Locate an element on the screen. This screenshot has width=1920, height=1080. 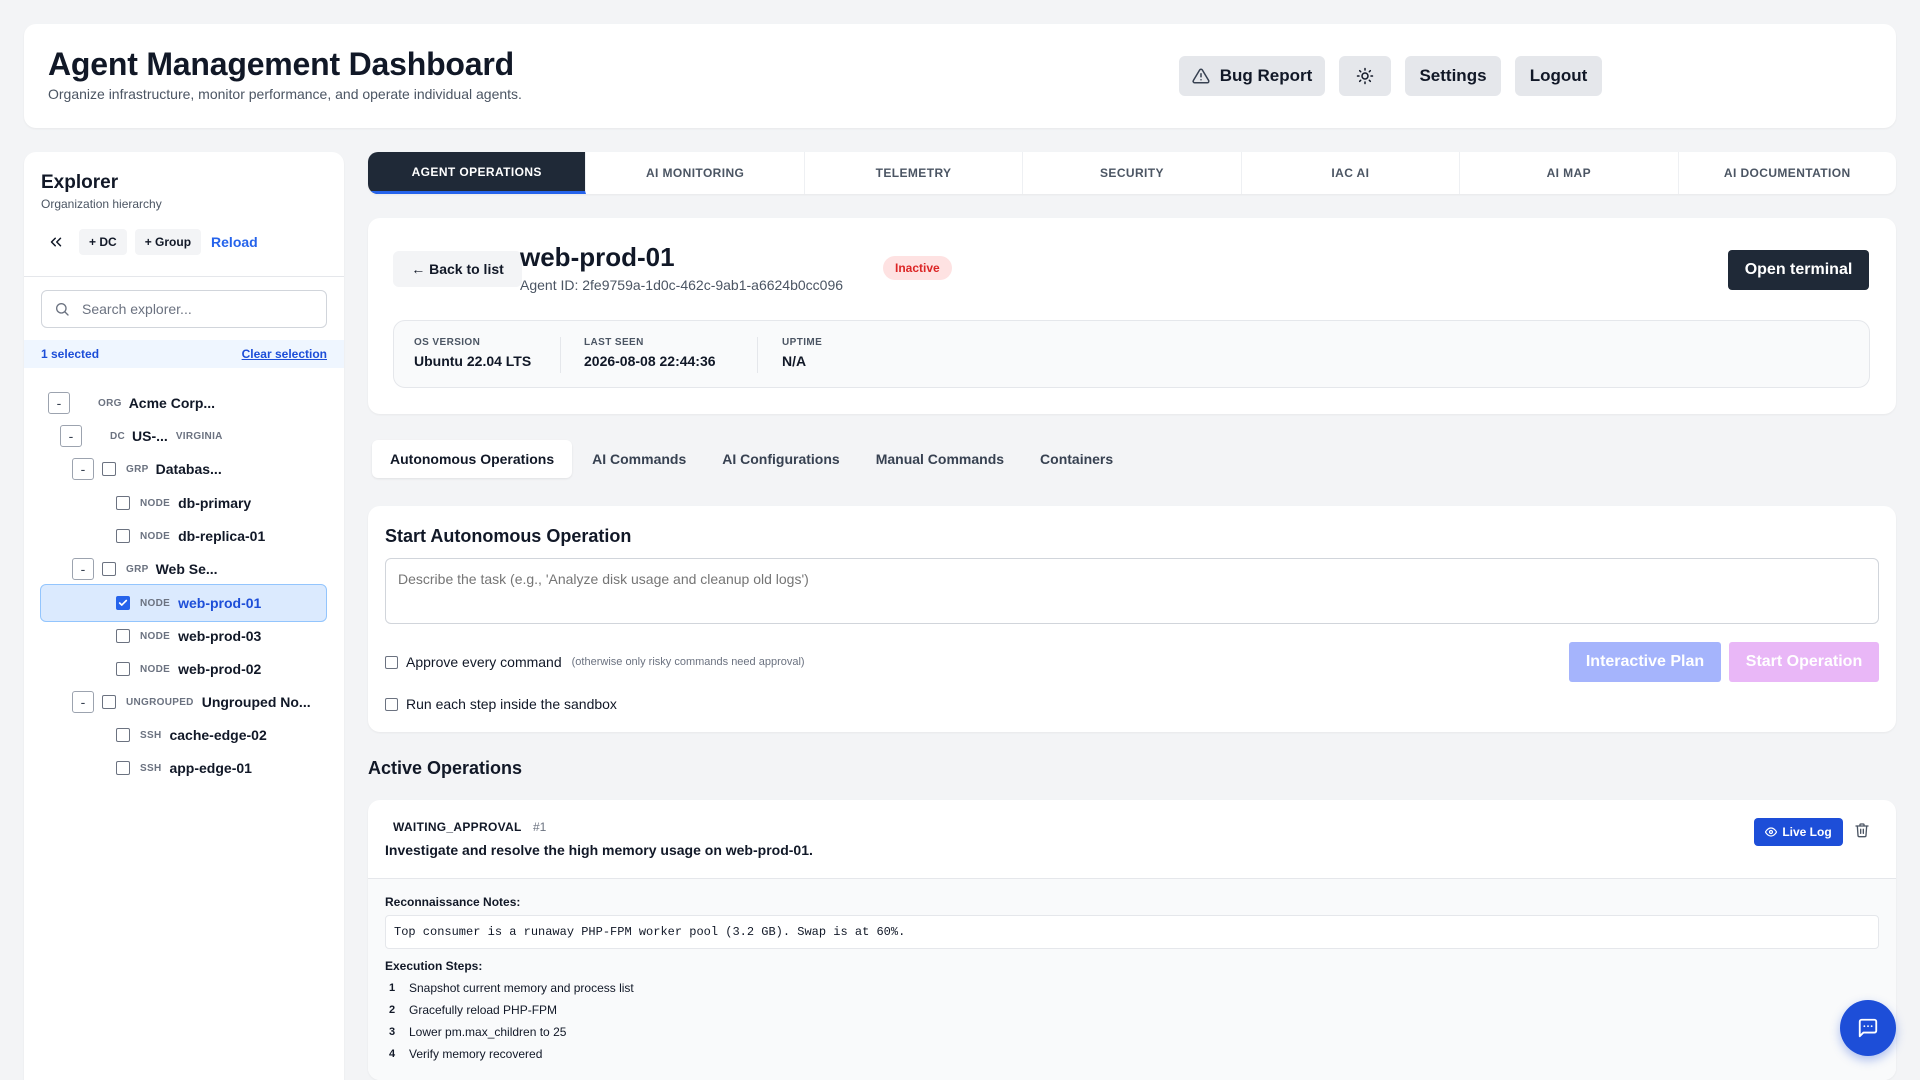
theme-toggle-button is located at coordinates (1365, 76).